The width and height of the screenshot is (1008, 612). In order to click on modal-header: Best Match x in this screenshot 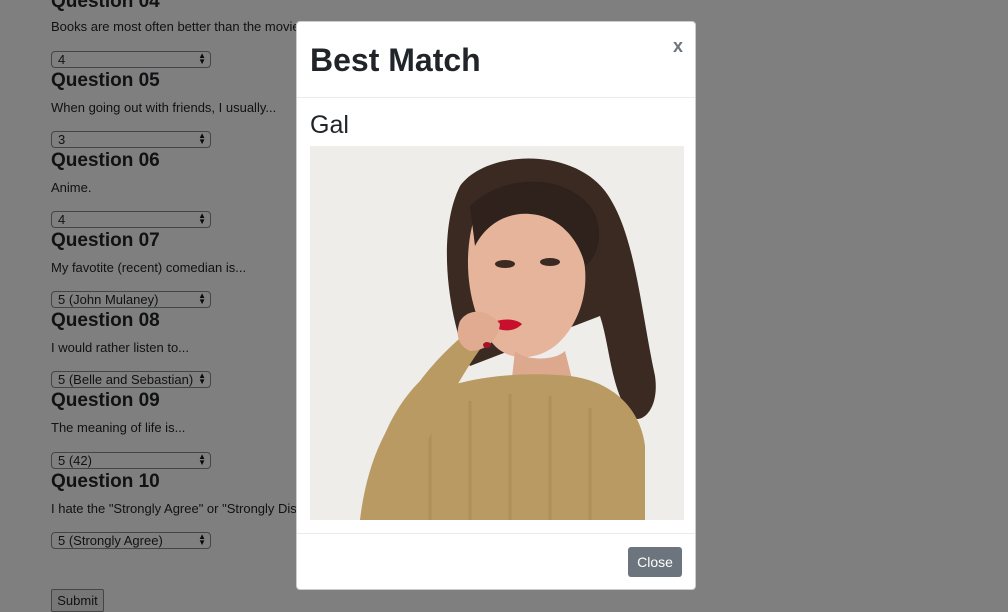, I will do `click(496, 60)`.